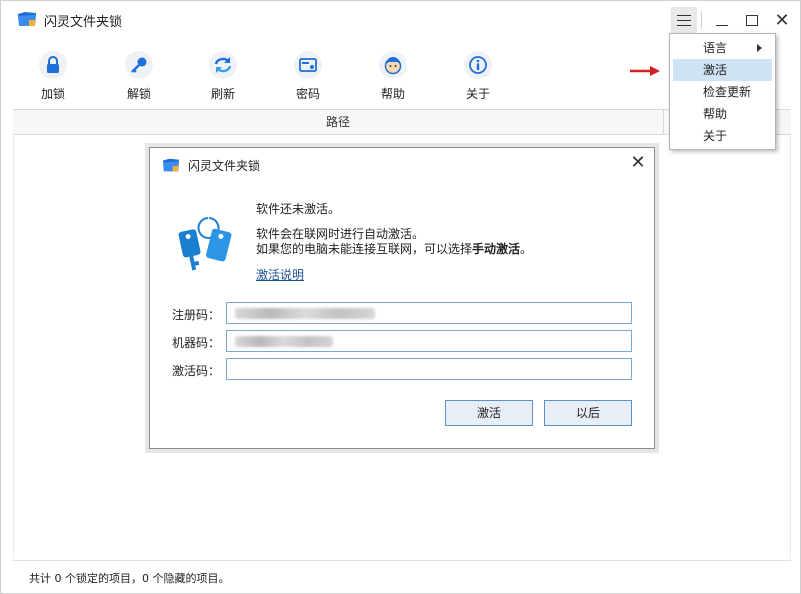 This screenshot has width=801, height=594. What do you see at coordinates (759, 48) in the screenshot?
I see `submenu-arrow-icon` at bounding box center [759, 48].